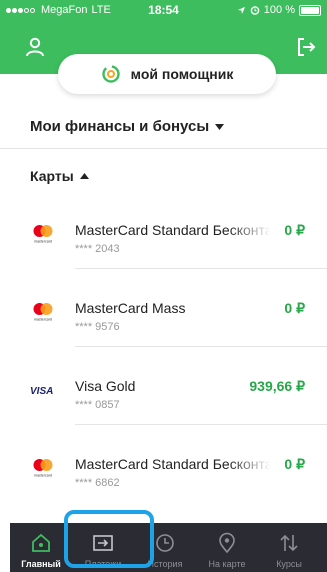 The image size is (327, 572). What do you see at coordinates (289, 543) in the screenshot?
I see `exchange-arrows-icon` at bounding box center [289, 543].